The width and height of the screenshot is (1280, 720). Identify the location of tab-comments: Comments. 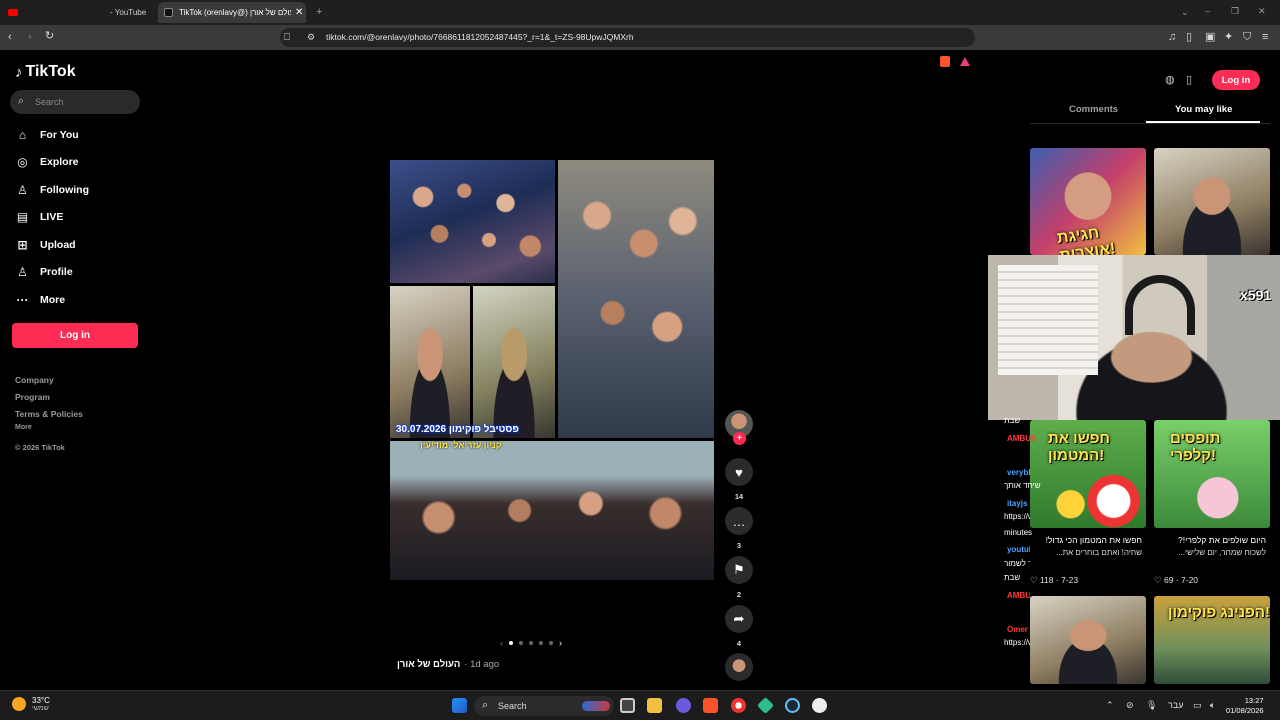
(1093, 109).